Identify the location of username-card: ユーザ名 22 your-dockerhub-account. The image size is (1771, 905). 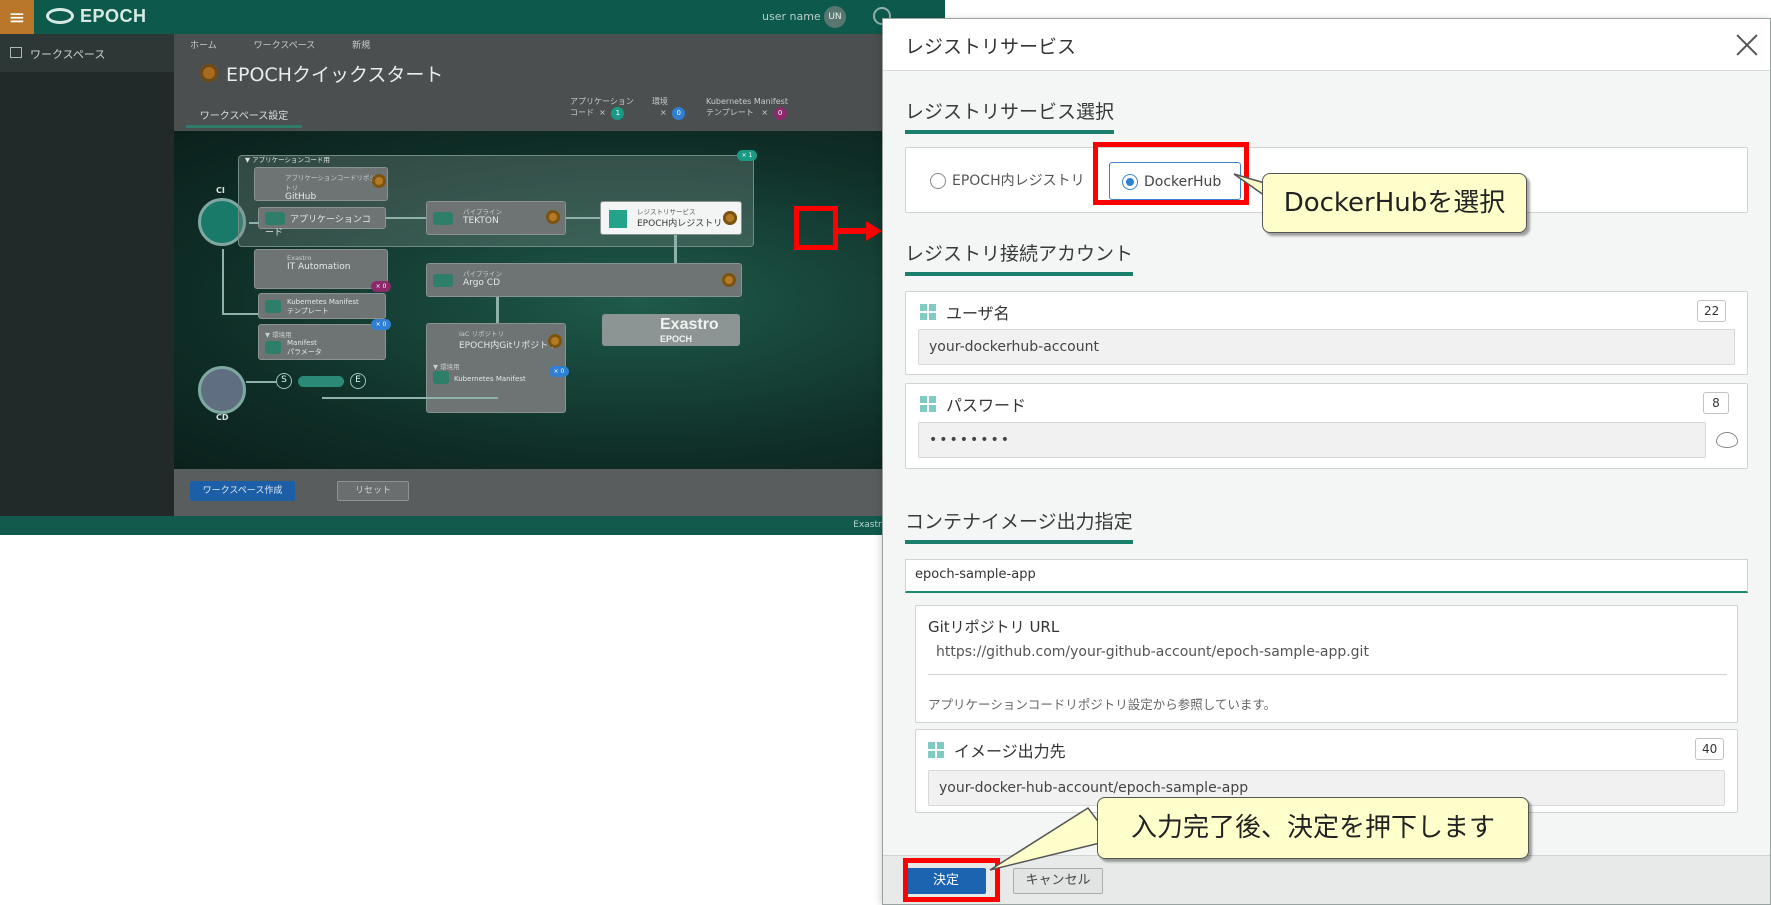
(1326, 333).